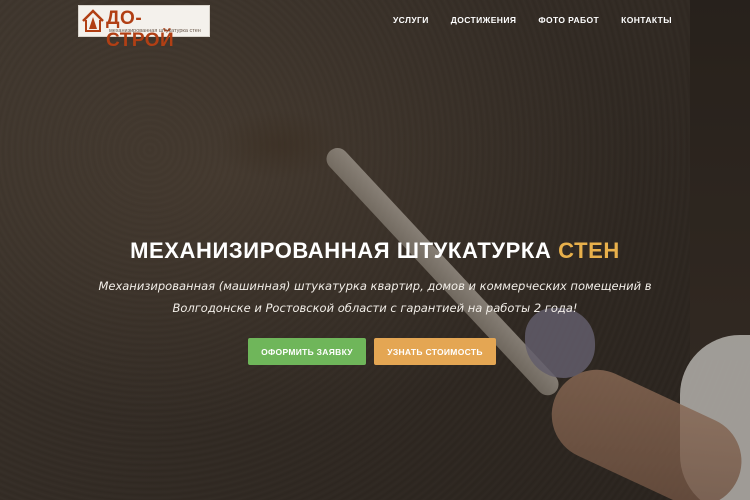 Image resolution: width=750 pixels, height=500 pixels. Describe the element at coordinates (435, 351) in the screenshot. I see `get-price-button: УЗНАТЬ СТОИМОСТЬ` at that location.